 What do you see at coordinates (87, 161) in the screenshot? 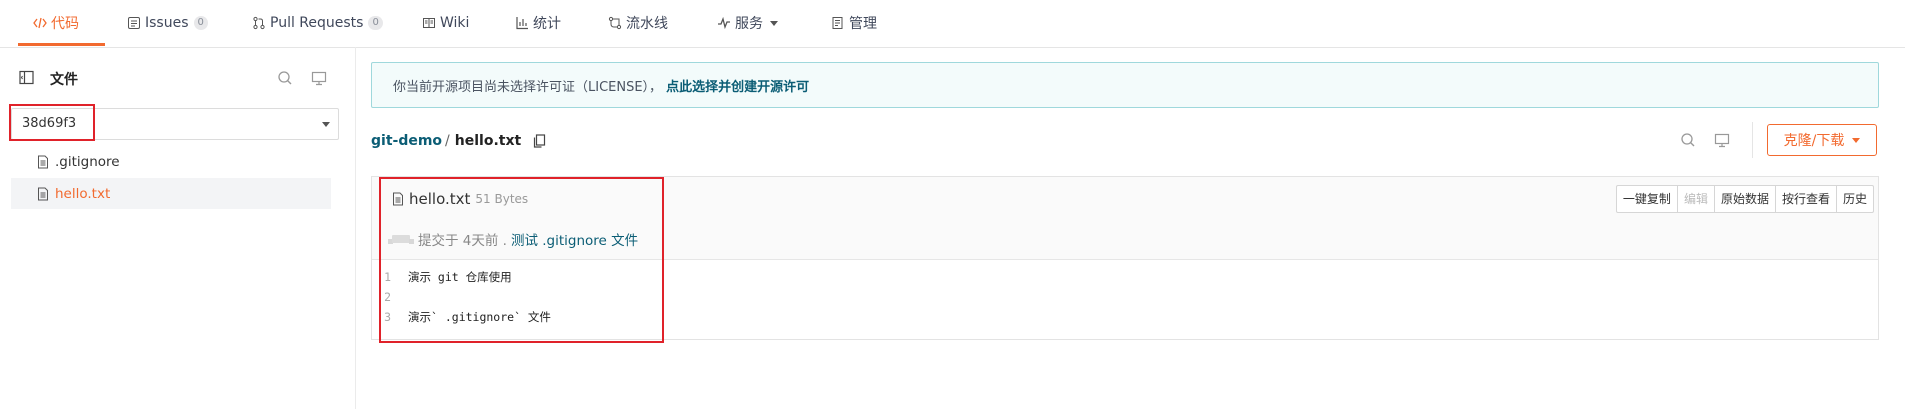
I see `file-tree-label: .gitignore` at bounding box center [87, 161].